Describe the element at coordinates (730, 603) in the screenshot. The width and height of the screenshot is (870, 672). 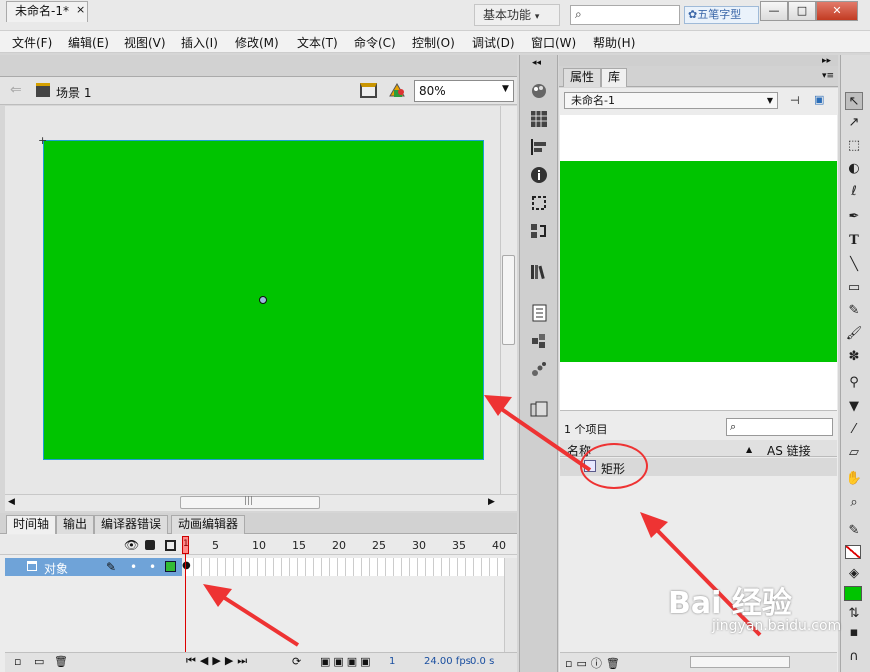
I see `watermark: Bai 经验` at that location.